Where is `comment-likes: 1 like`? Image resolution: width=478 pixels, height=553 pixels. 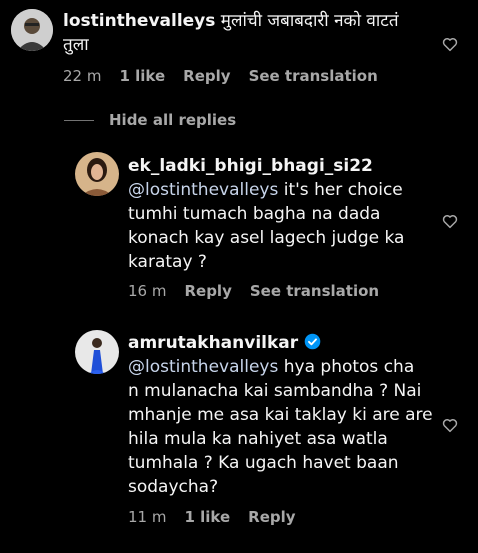 comment-likes: 1 like is located at coordinates (142, 76).